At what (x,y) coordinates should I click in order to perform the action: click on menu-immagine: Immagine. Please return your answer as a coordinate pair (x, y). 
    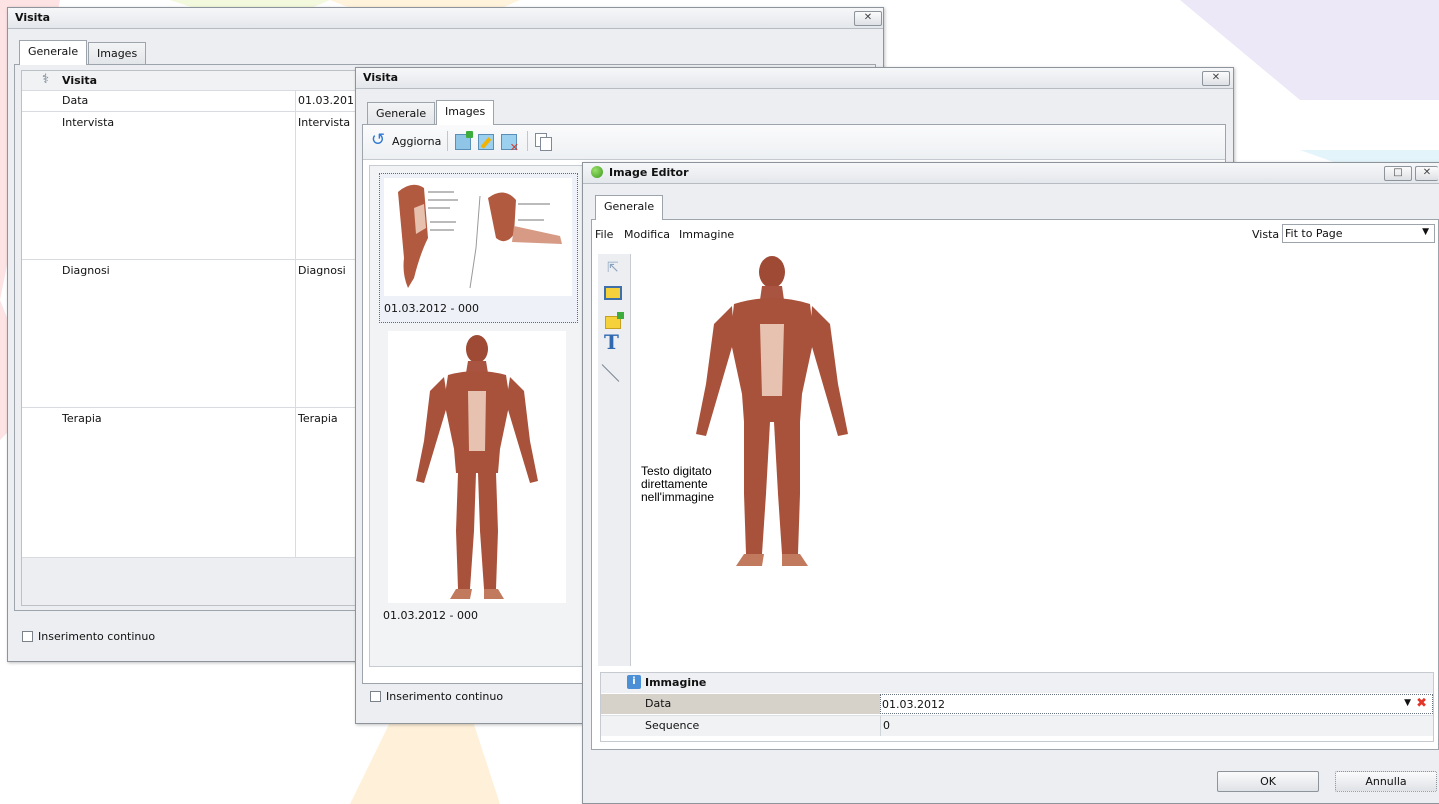
    Looking at the image, I should click on (706, 234).